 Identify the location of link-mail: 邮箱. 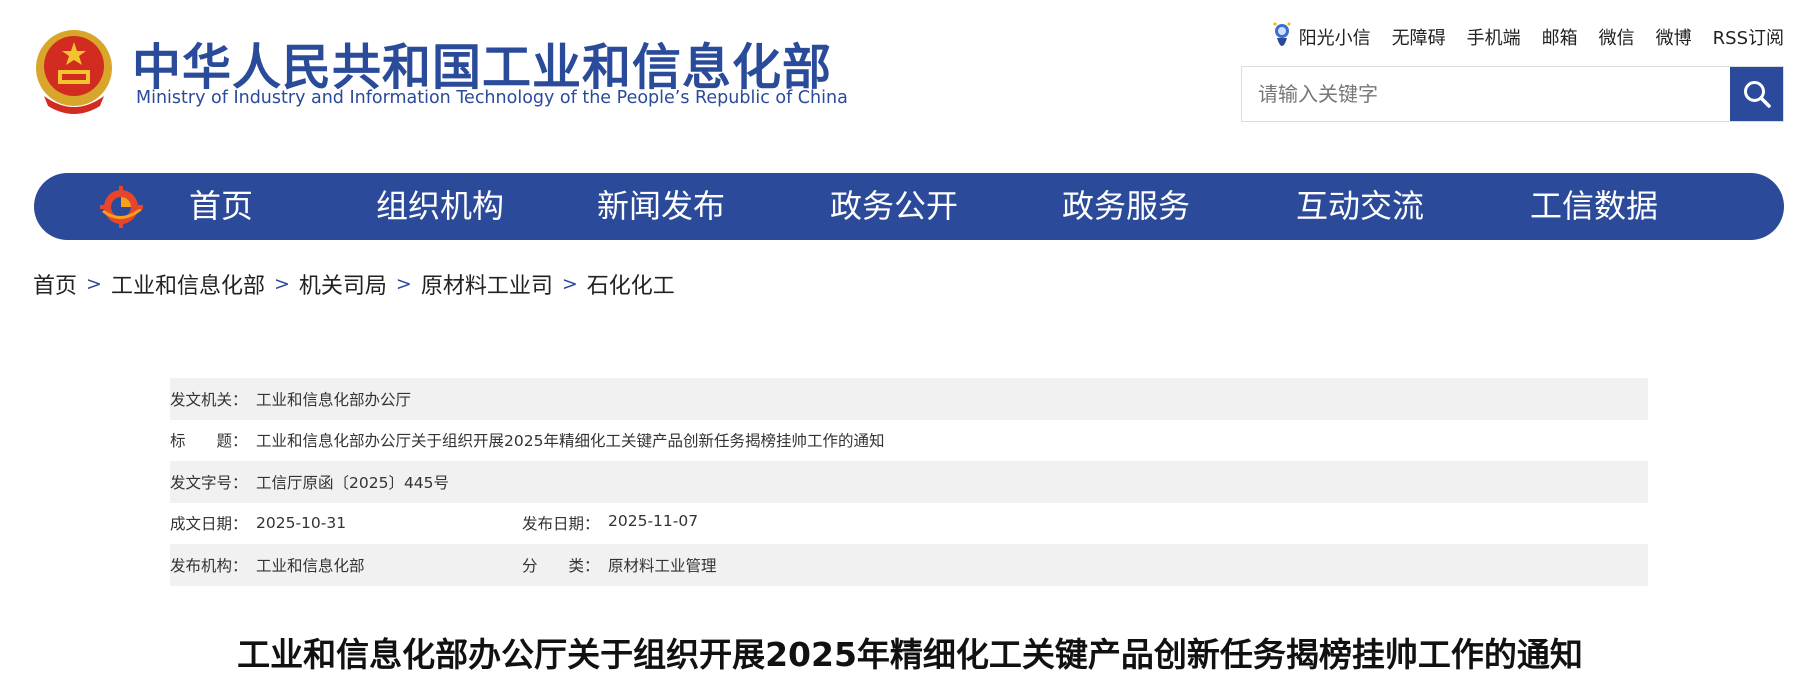
(1560, 37).